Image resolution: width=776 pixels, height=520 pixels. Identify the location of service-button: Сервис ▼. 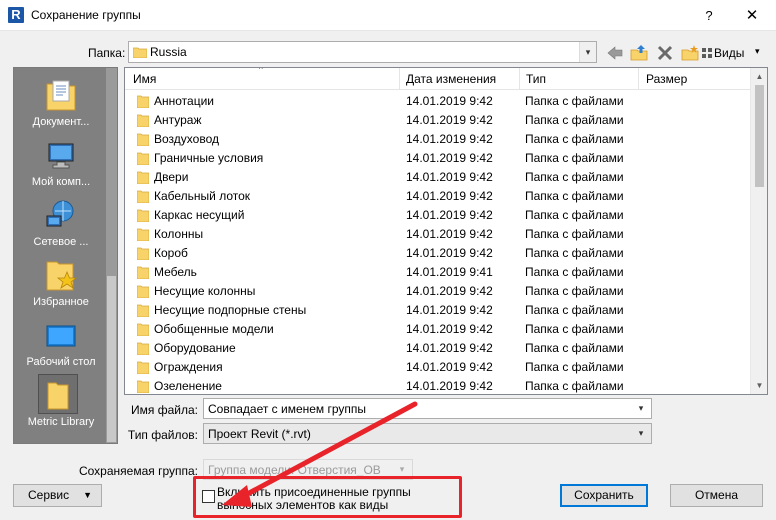
(57, 495).